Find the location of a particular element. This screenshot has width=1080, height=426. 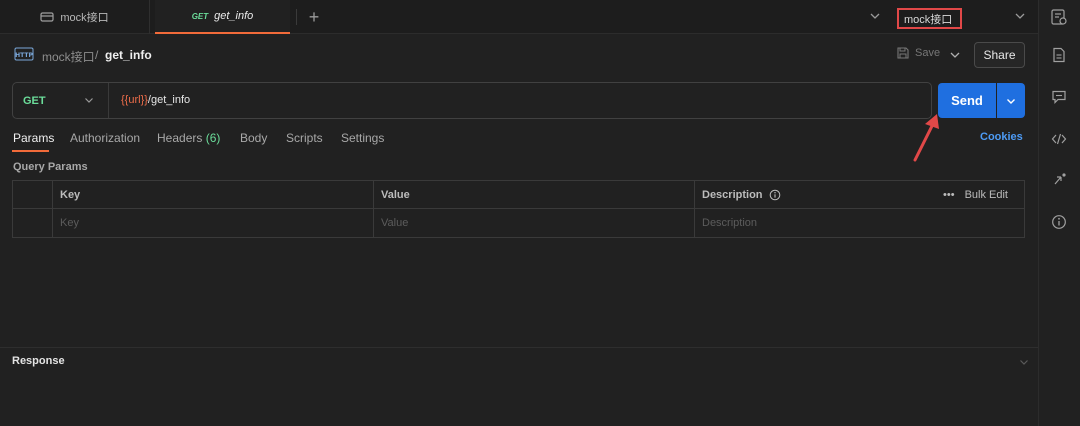

column-header-value: Value is located at coordinates (395, 195).